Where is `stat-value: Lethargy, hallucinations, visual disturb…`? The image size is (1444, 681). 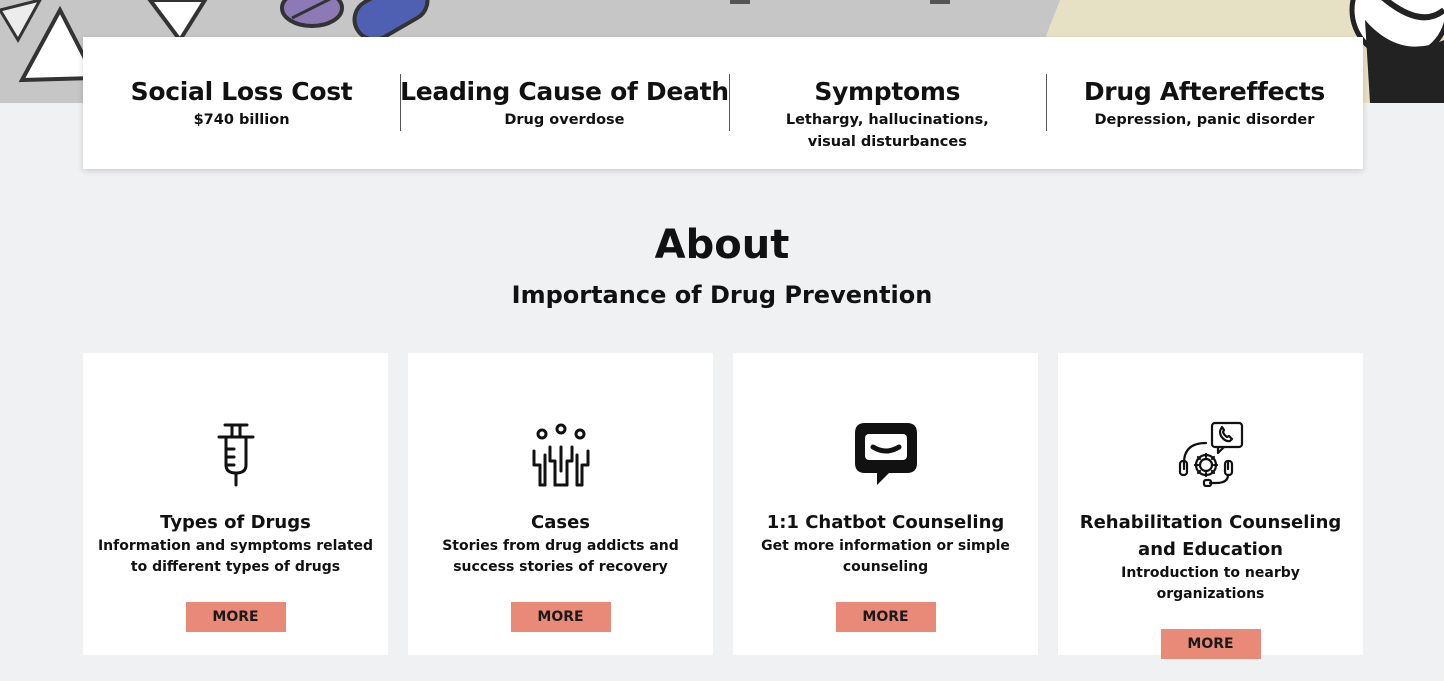
stat-value: Lethargy, hallucinations, visual disturb… is located at coordinates (887, 131).